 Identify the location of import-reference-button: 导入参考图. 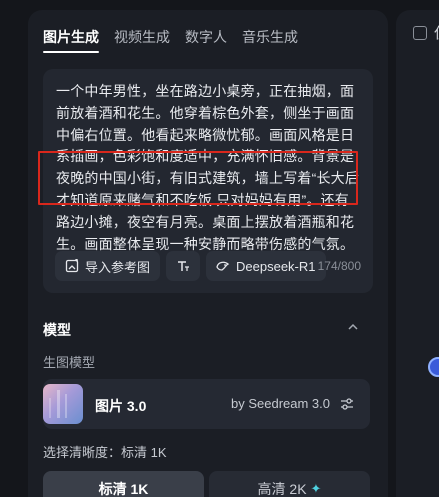
(108, 266).